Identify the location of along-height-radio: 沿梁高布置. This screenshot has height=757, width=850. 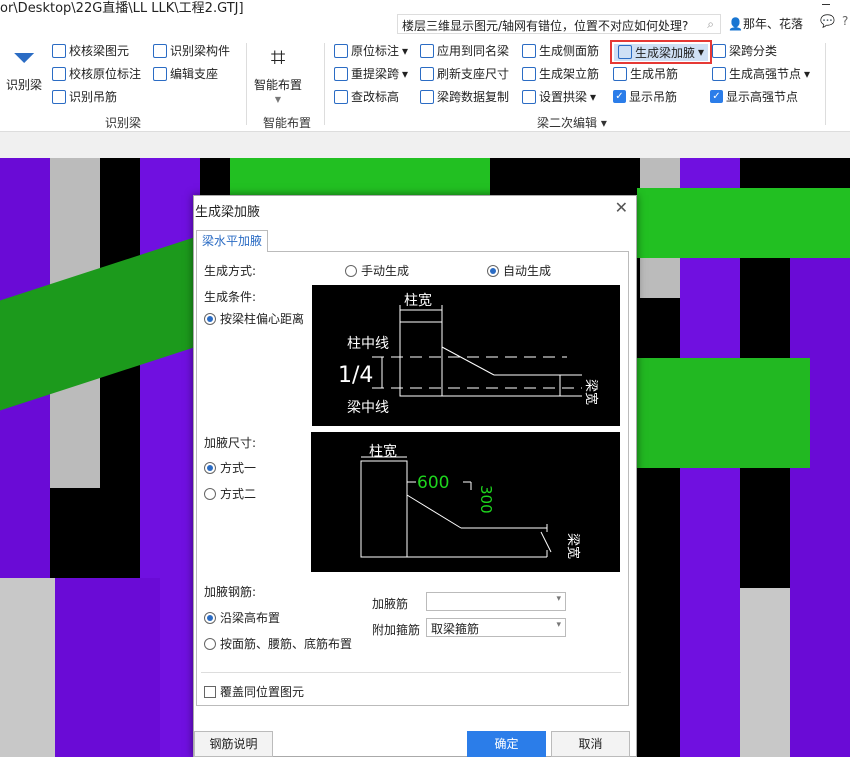
(242, 617).